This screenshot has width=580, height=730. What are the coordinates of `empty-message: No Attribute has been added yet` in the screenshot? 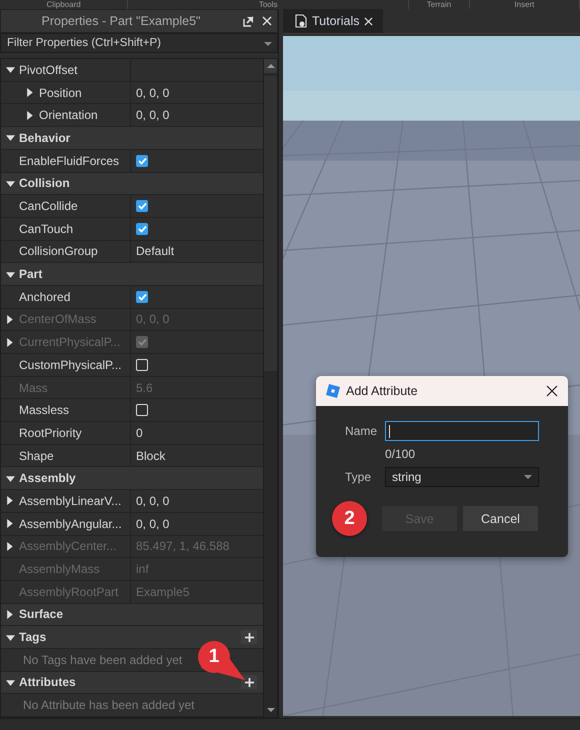 It's located at (108, 705).